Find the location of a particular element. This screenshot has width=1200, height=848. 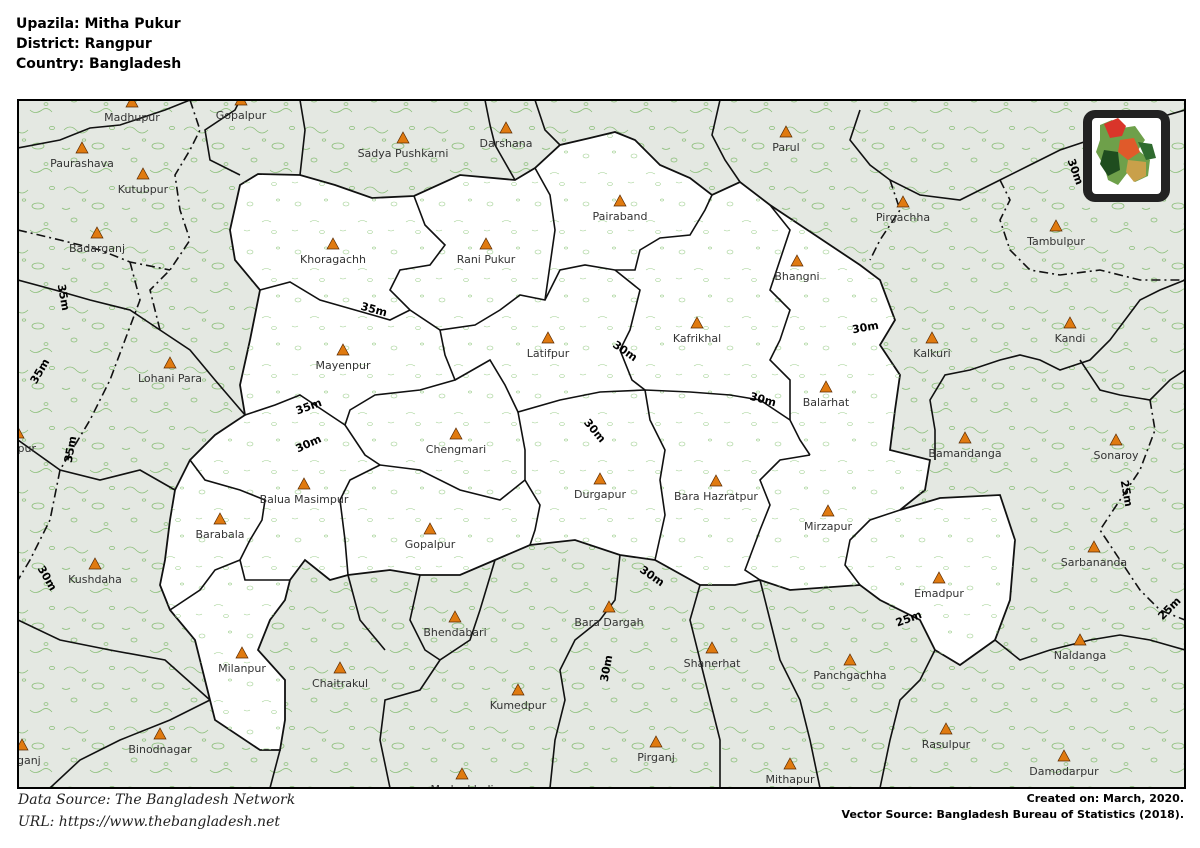

place-label: Damodarpur is located at coordinates (1064, 771).